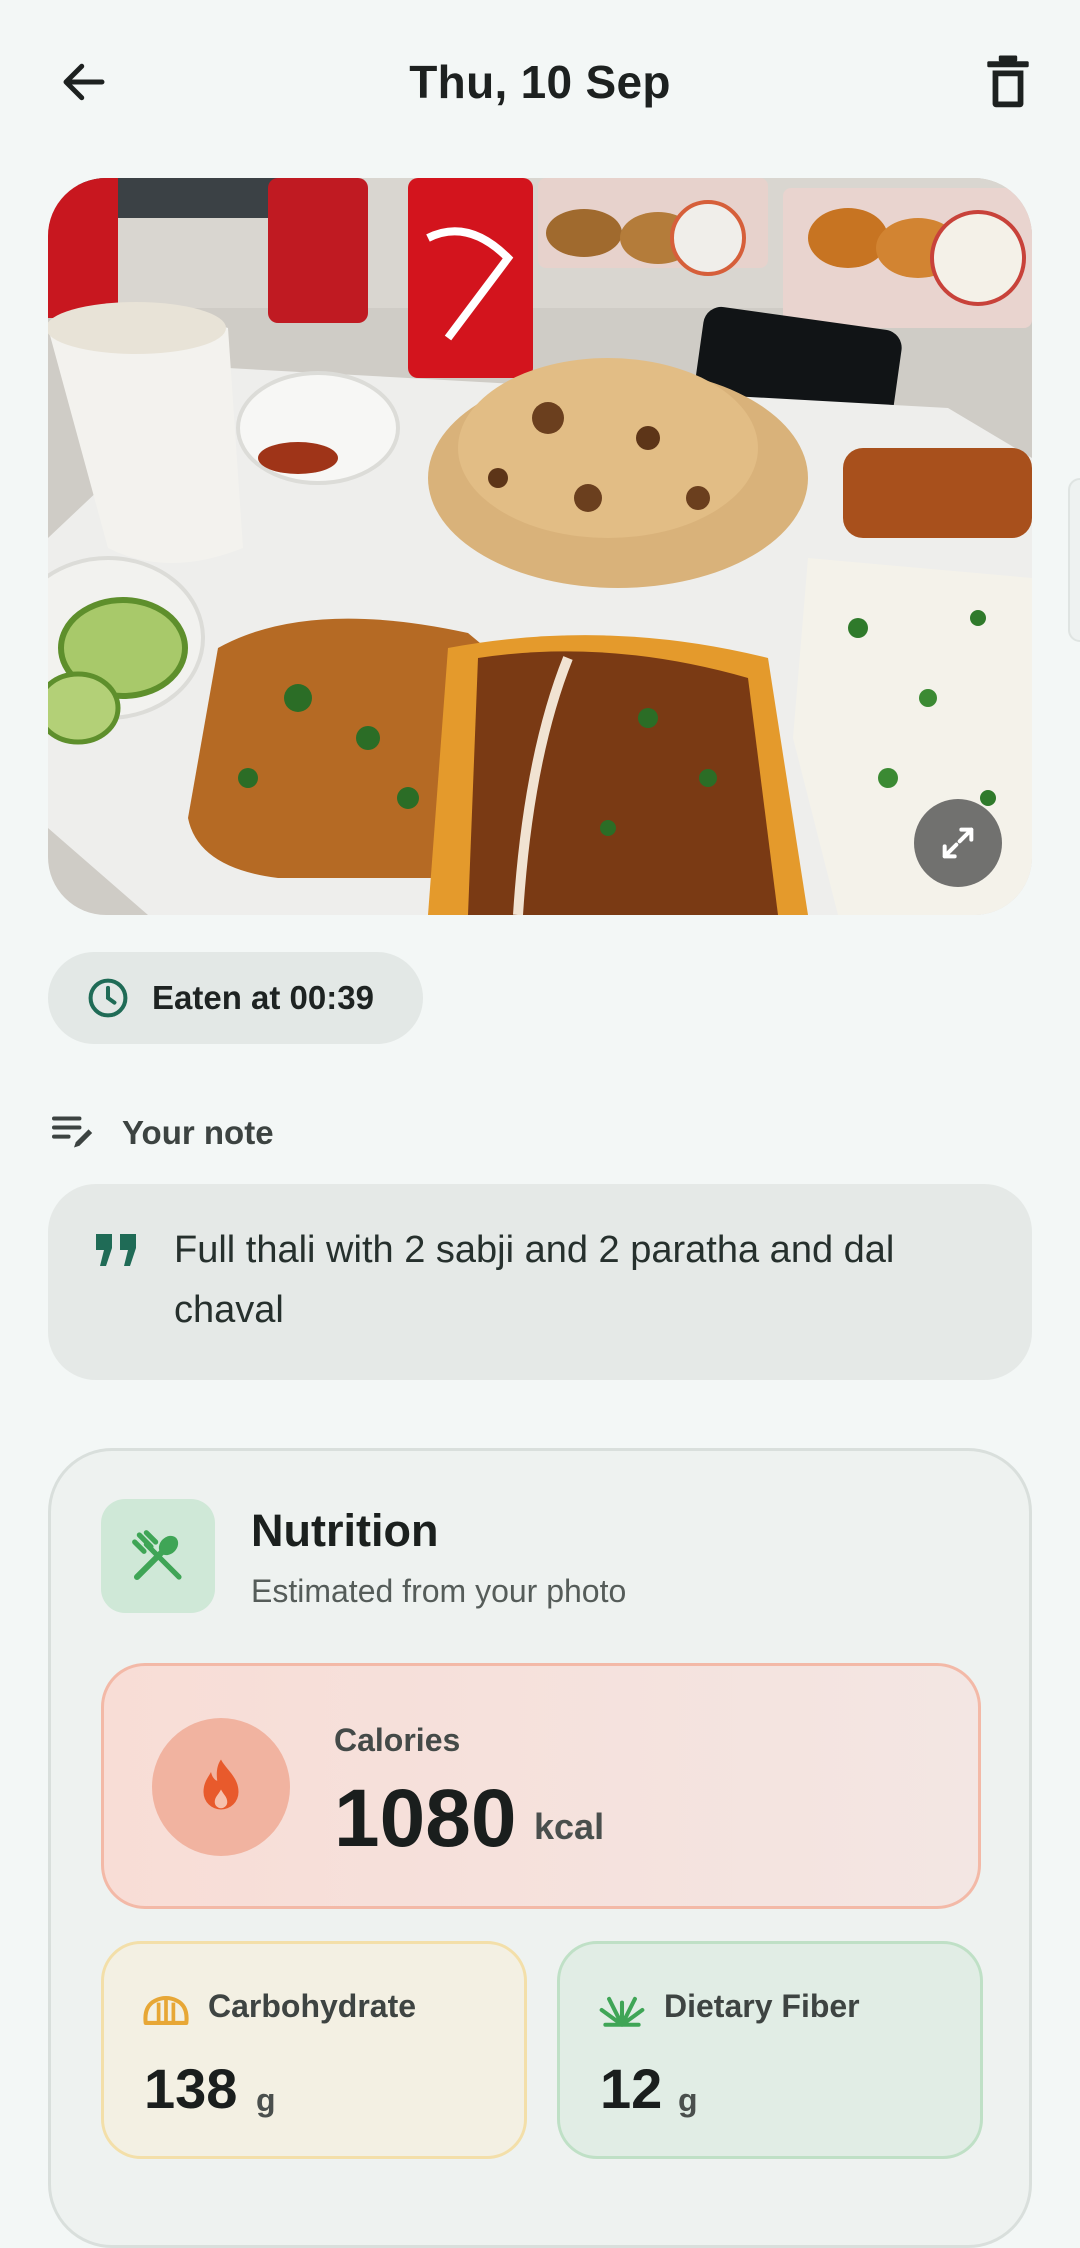 This screenshot has height=2248, width=1080. I want to click on fork-knife-icon, so click(157, 1555).